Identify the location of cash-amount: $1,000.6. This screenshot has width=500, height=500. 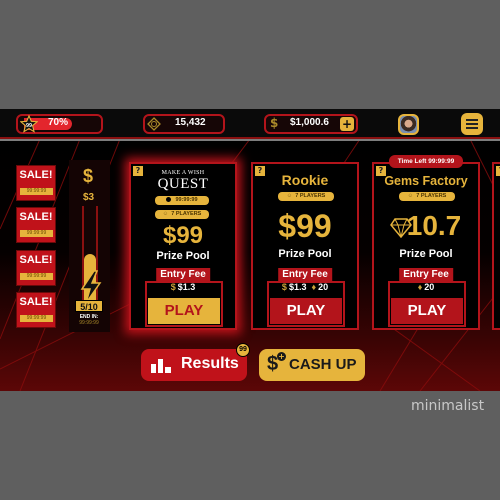
(309, 122).